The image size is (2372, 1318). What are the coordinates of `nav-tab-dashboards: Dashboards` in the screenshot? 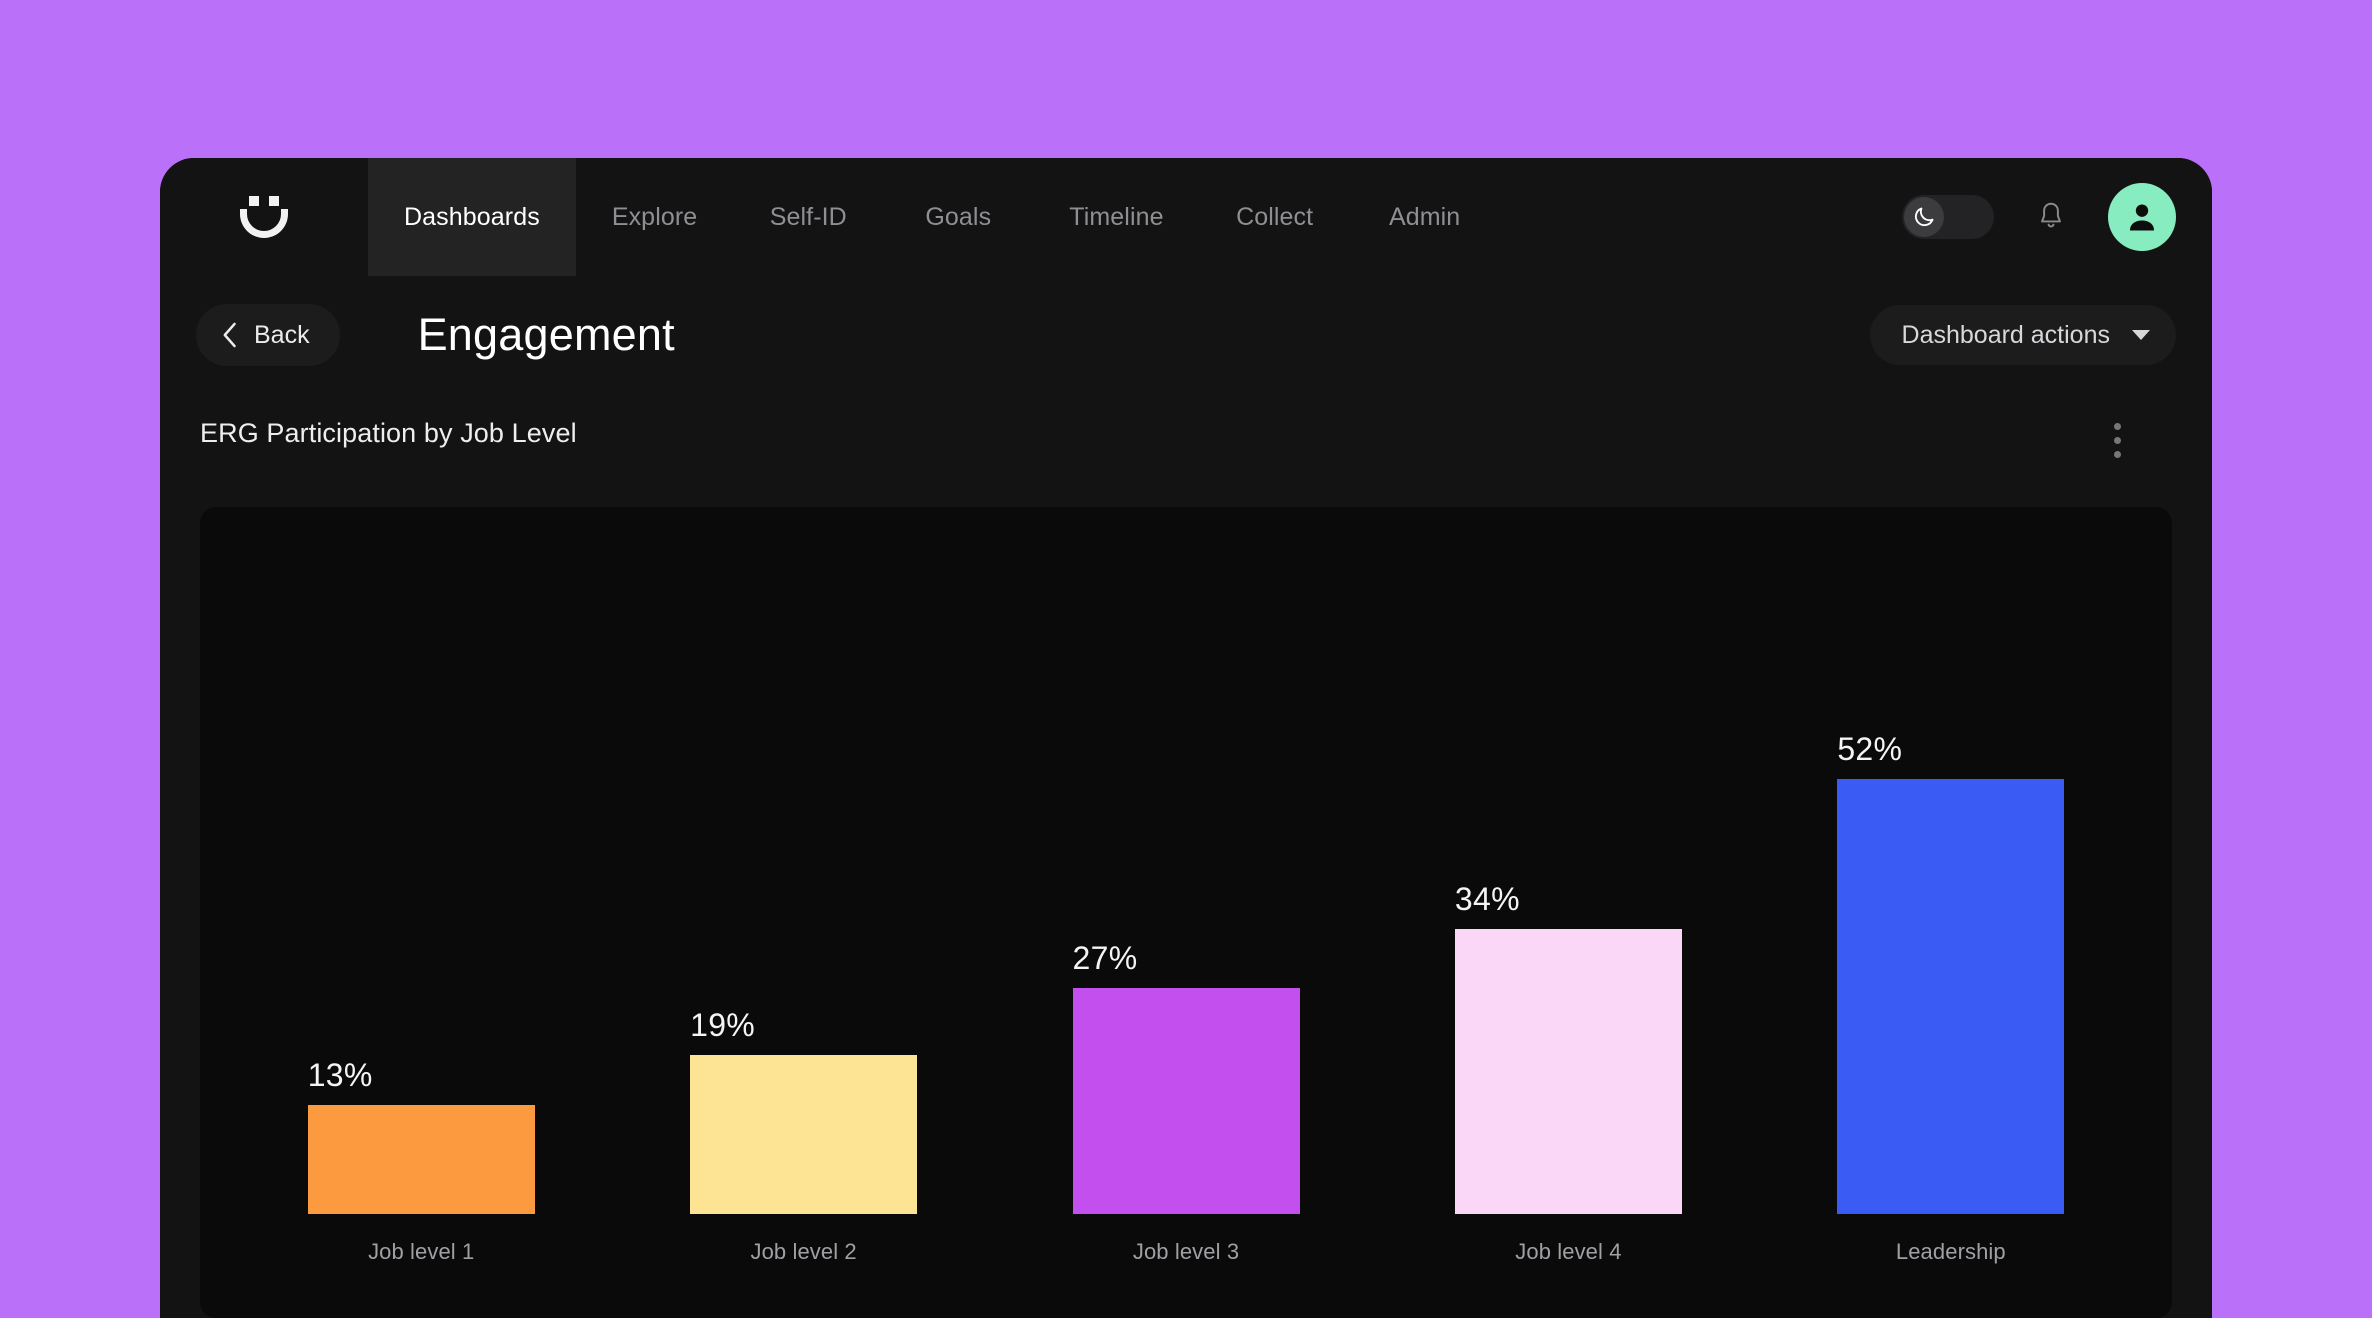 It's located at (472, 217).